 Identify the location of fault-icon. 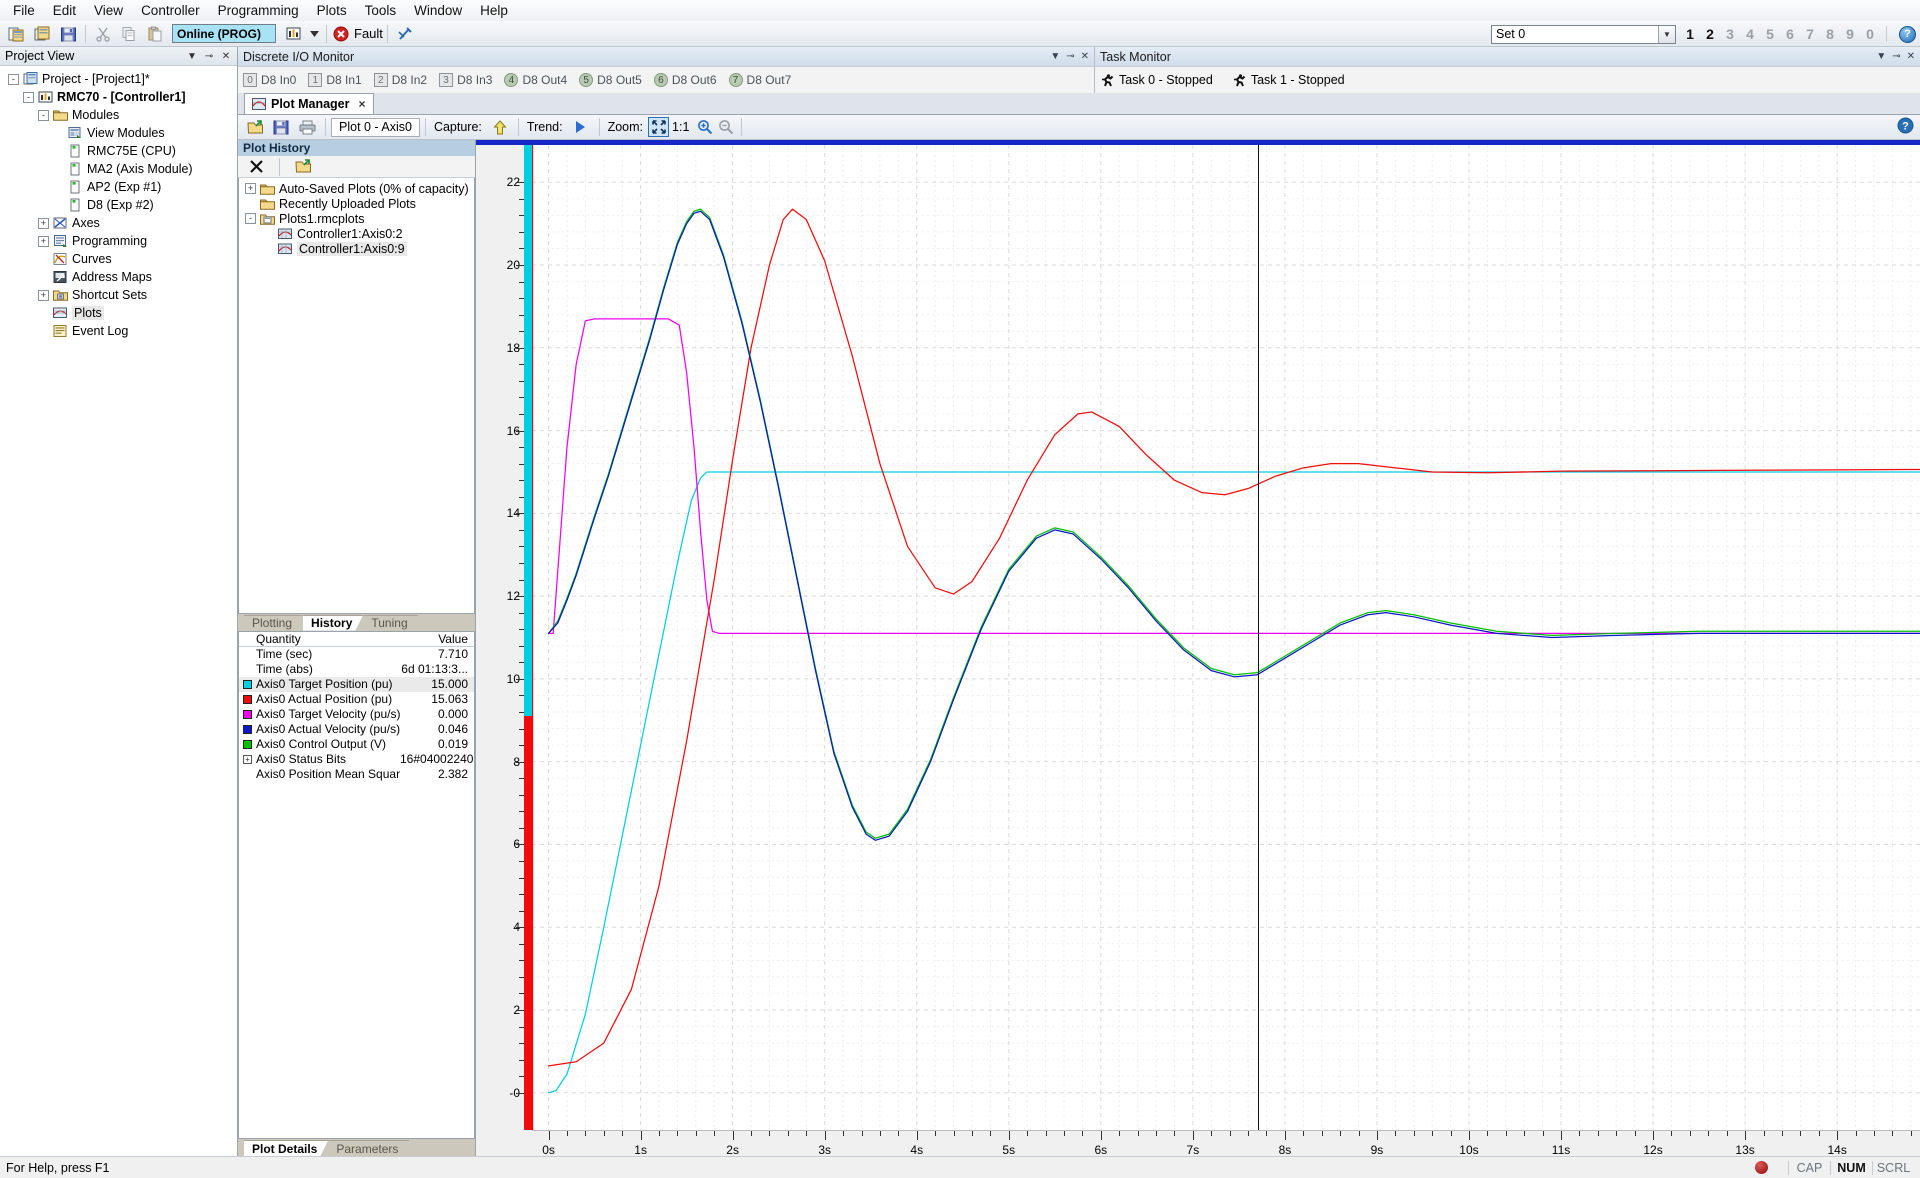
(341, 34).